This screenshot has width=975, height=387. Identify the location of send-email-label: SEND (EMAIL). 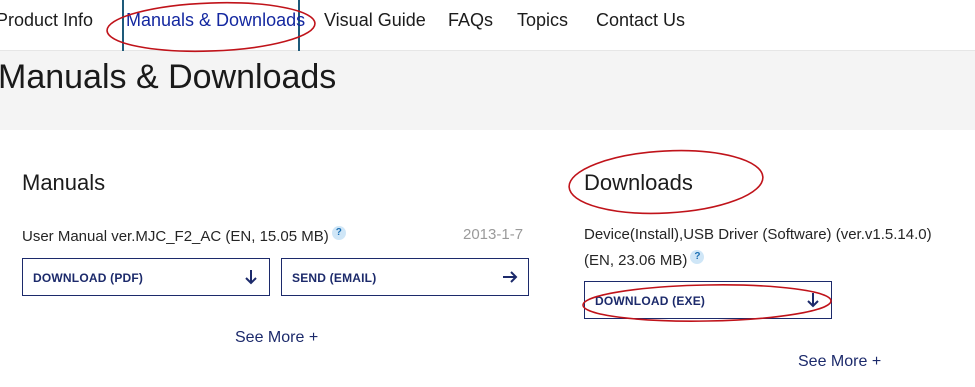
(334, 278).